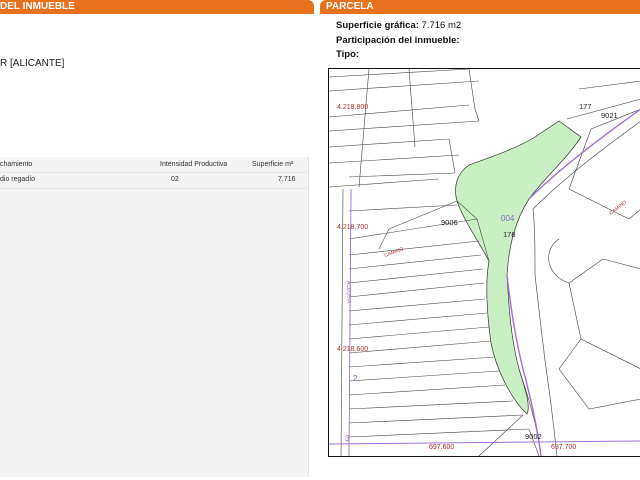  I want to click on parcel-number-004: 004, so click(508, 218).